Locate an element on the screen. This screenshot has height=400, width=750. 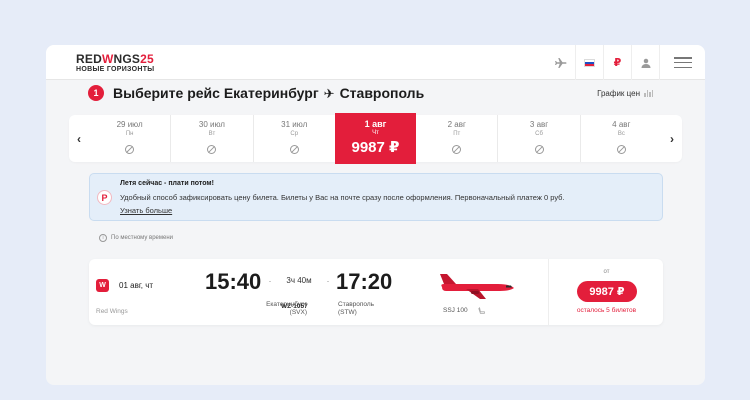
language-flag-icon is located at coordinates (589, 62).